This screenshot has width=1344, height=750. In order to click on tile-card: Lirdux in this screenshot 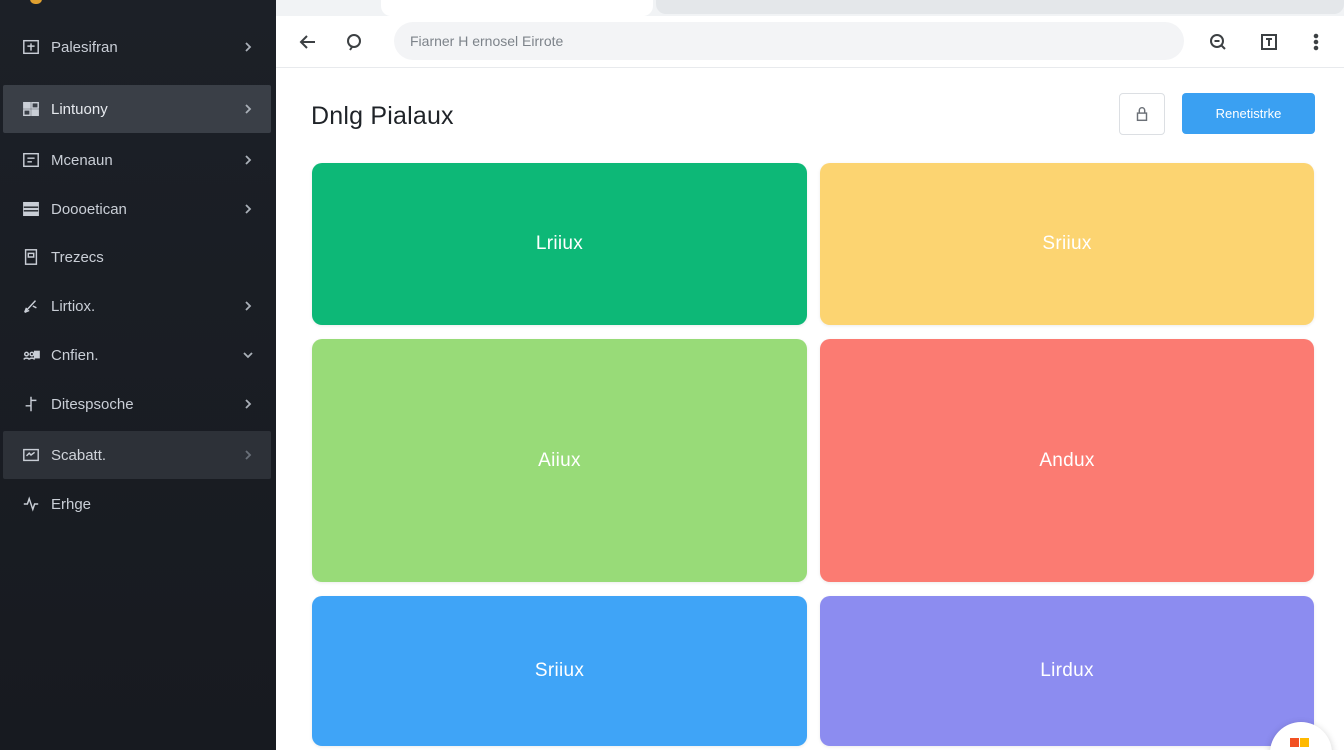, I will do `click(1067, 671)`.